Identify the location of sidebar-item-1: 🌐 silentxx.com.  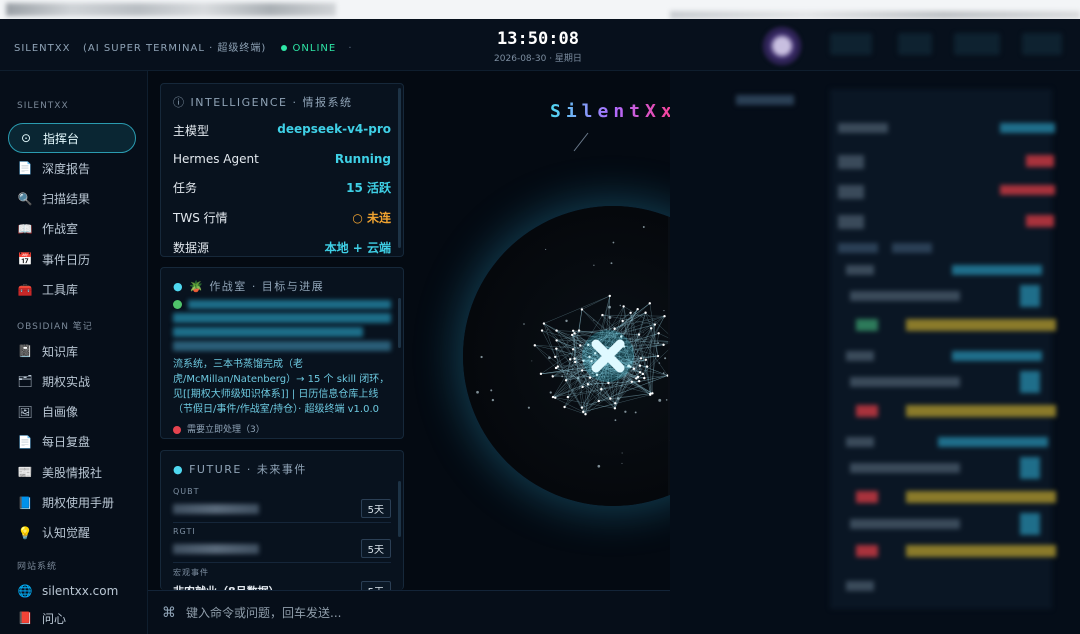
(72, 591).